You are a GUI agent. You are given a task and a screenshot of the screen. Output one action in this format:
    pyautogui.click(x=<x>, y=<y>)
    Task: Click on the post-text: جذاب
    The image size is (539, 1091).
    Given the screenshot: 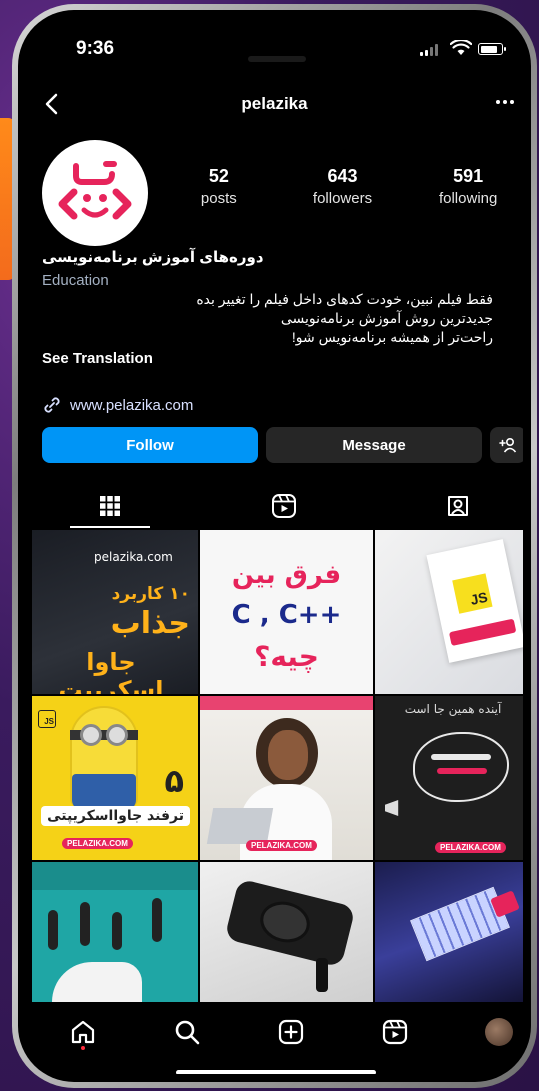 What is the action you would take?
    pyautogui.click(x=150, y=623)
    